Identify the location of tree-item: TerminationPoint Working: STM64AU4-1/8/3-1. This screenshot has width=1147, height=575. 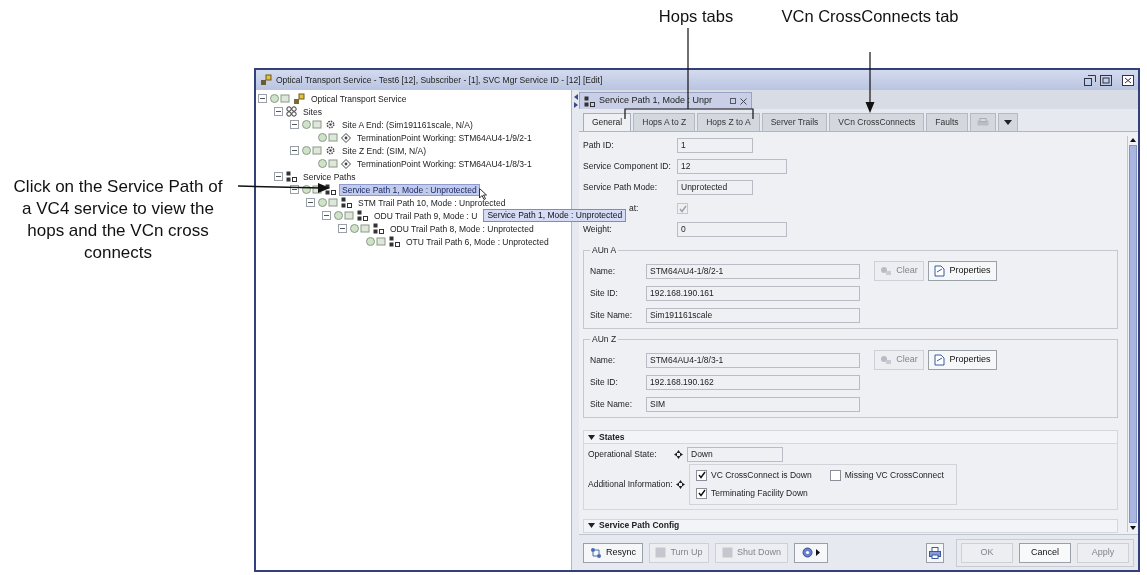
(444, 163).